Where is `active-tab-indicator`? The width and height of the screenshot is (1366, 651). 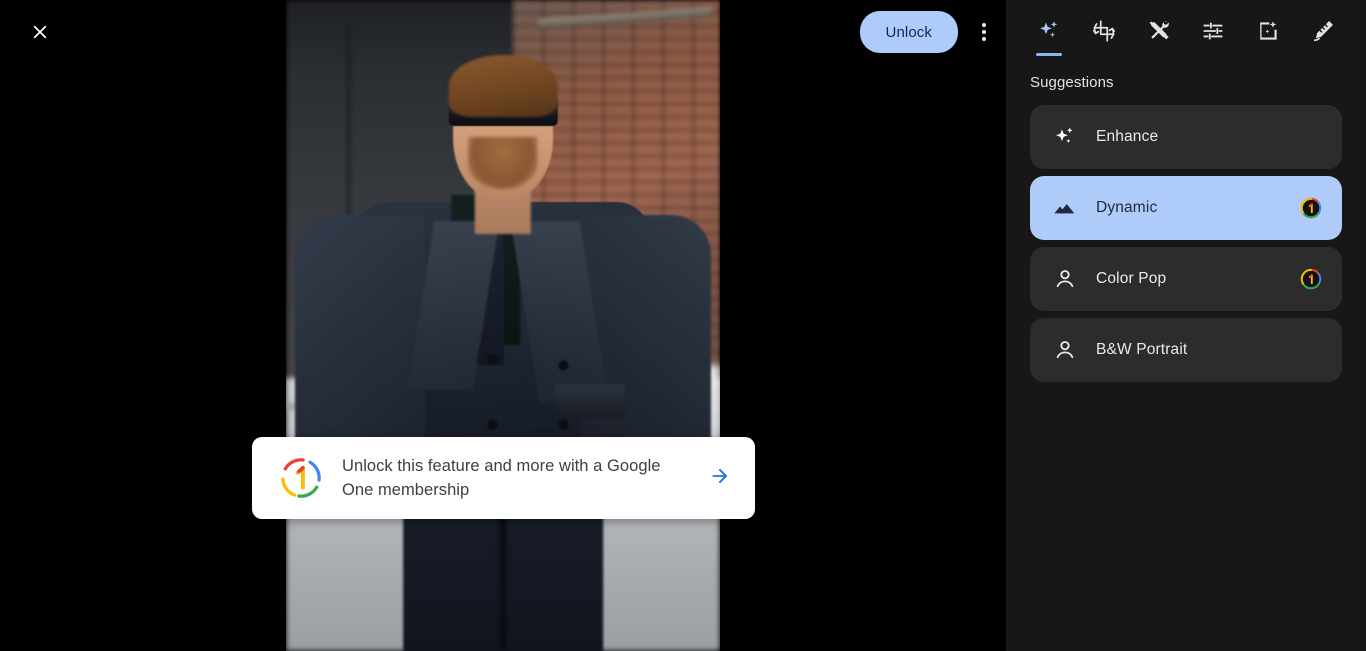 active-tab-indicator is located at coordinates (1049, 54).